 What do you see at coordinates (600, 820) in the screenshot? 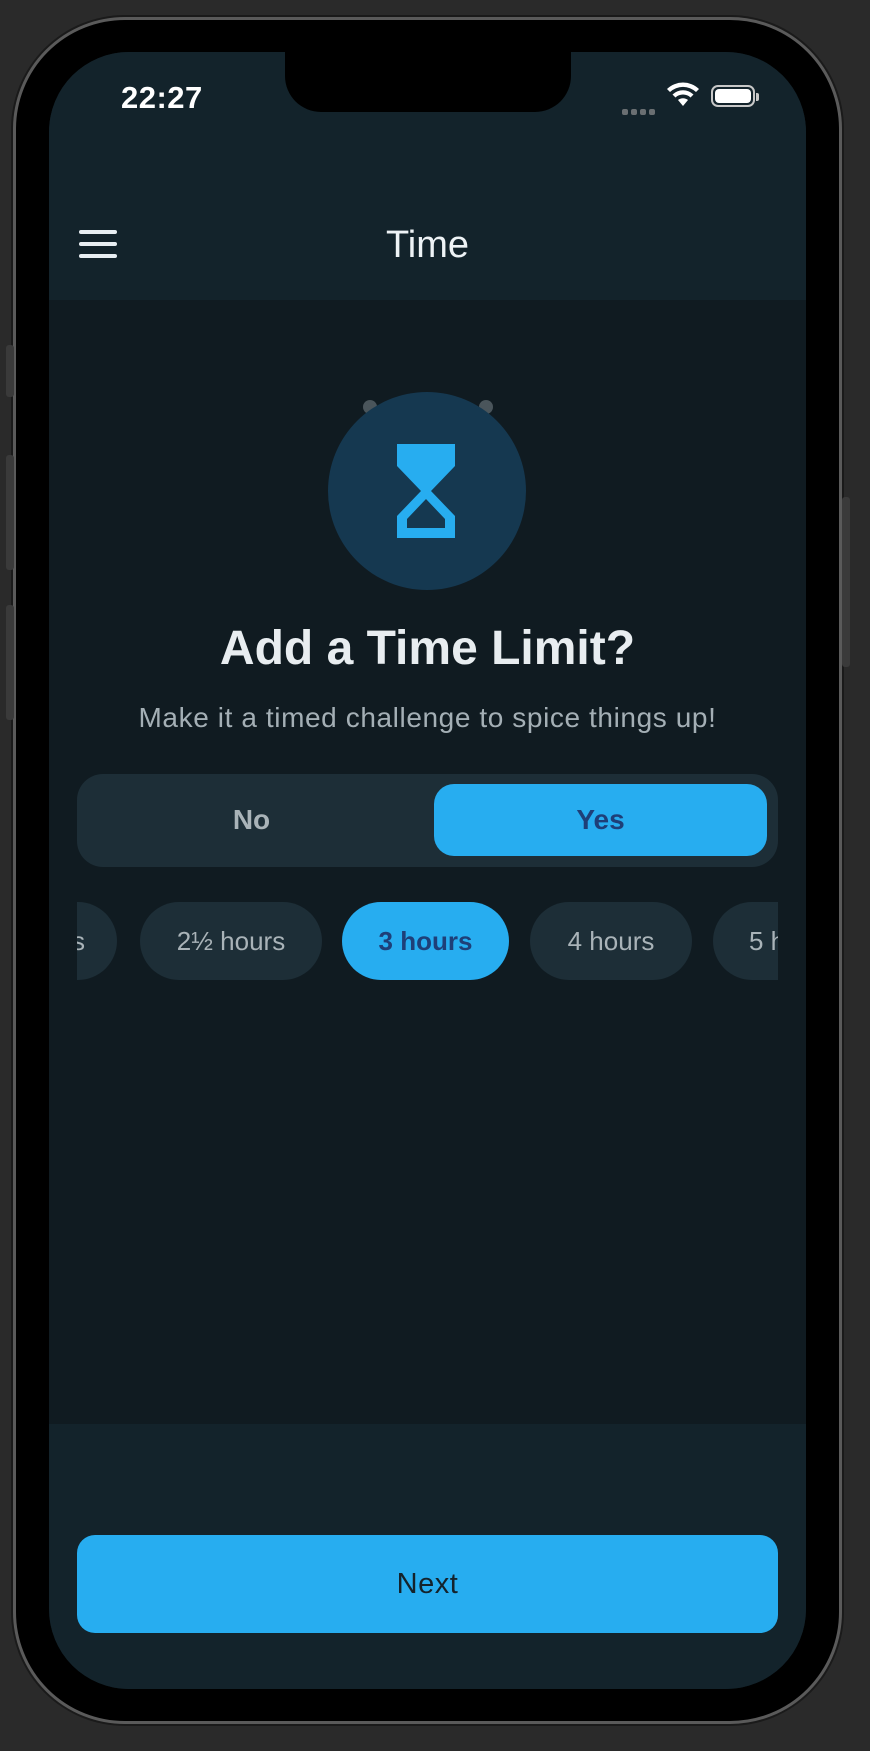
I see `toggle-yes-option: Yes` at bounding box center [600, 820].